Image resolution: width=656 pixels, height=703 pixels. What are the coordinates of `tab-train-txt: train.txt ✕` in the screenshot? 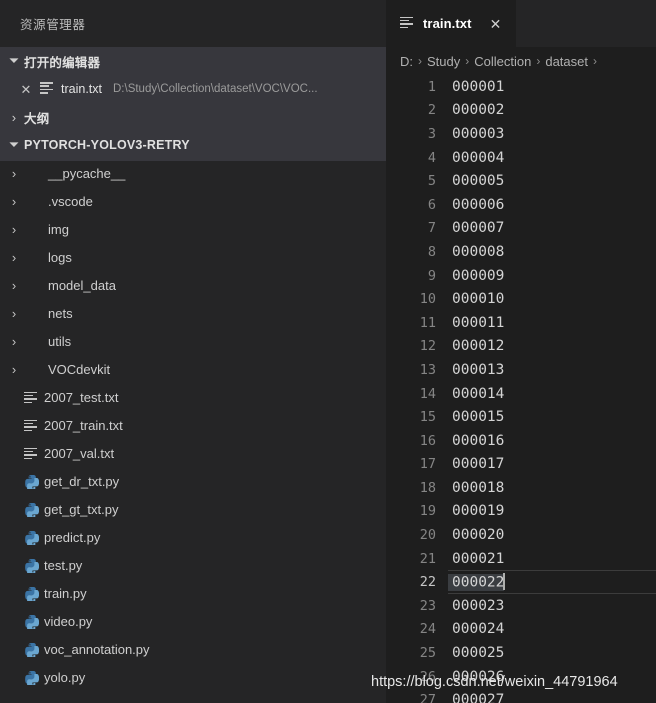 It's located at (451, 23).